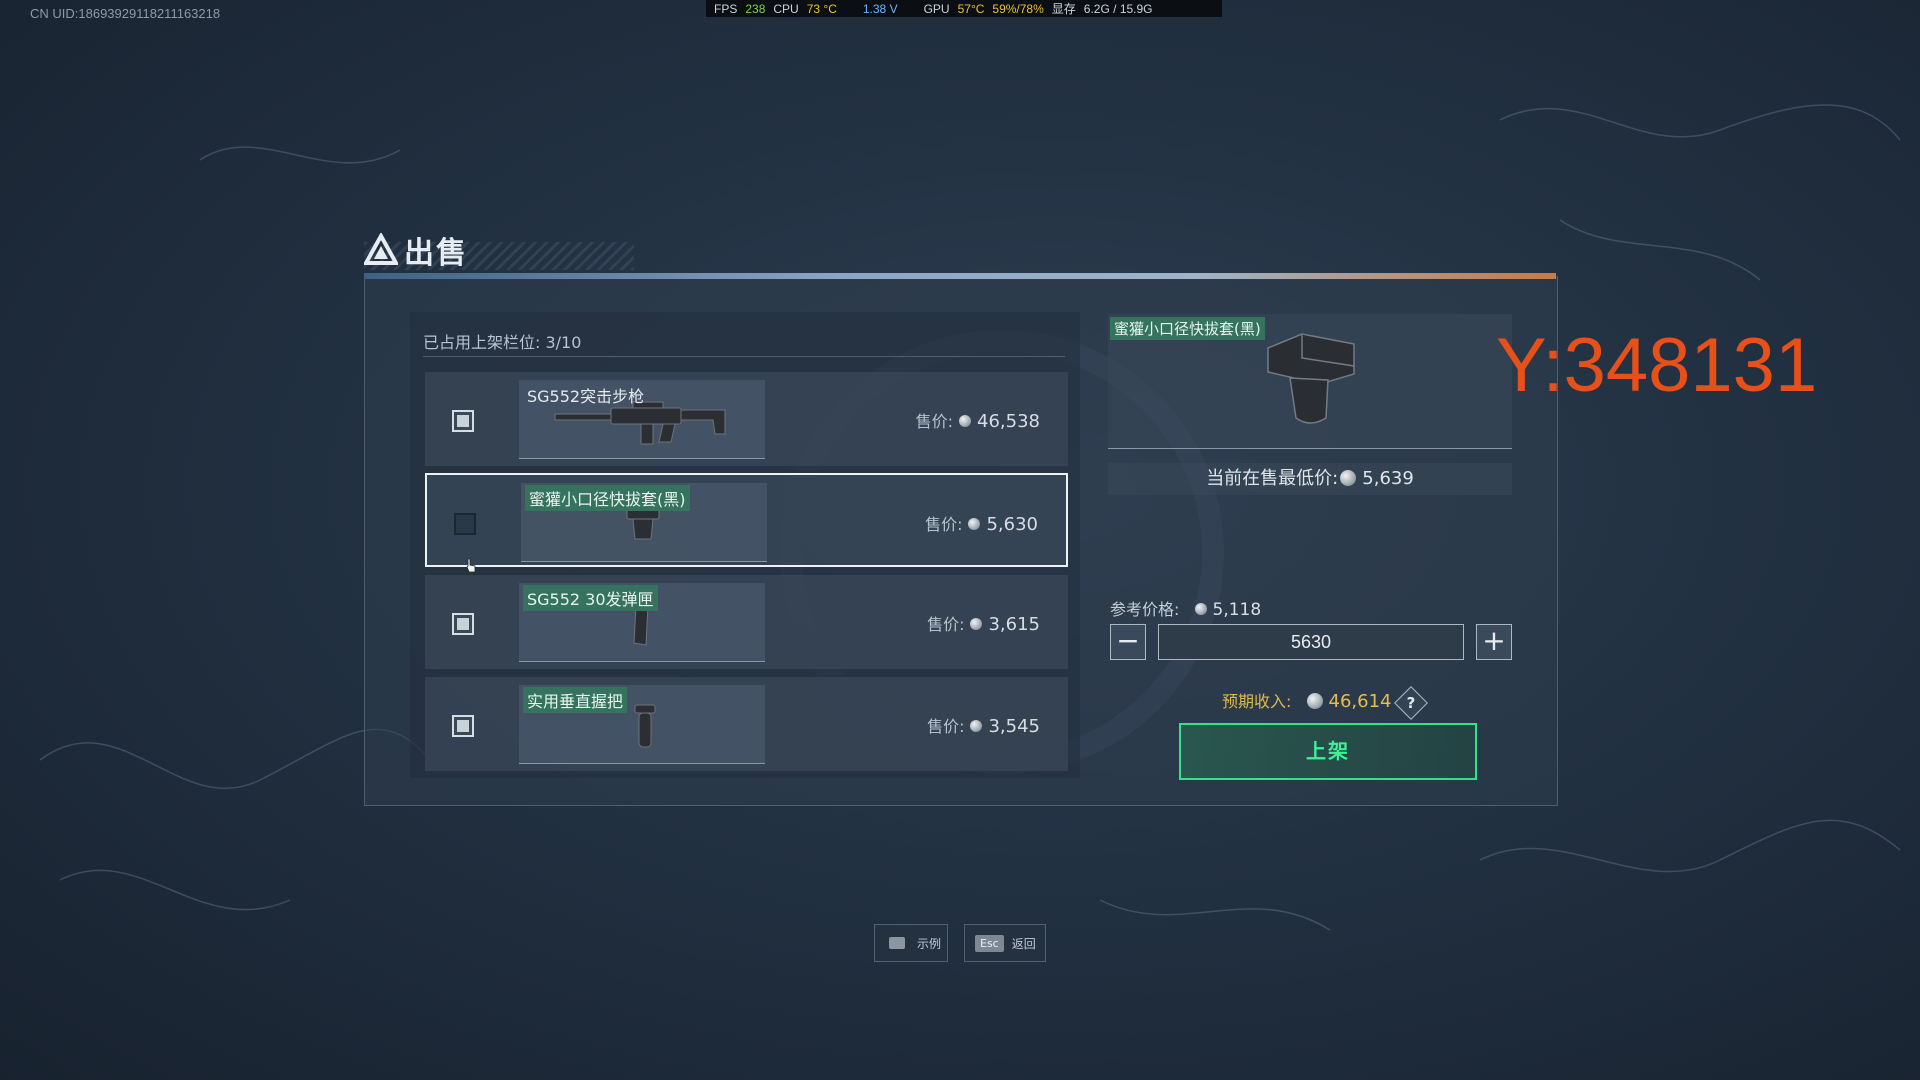 Image resolution: width=1920 pixels, height=1080 pixels. Describe the element at coordinates (1272, 478) in the screenshot. I see `lowest-price-label: 当前在售最低价:` at that location.